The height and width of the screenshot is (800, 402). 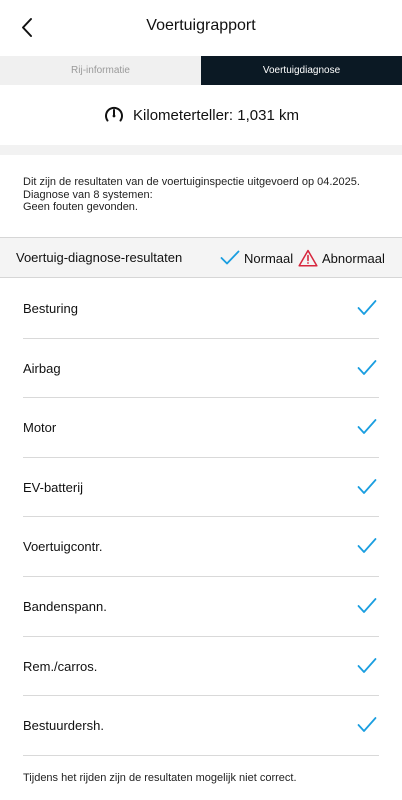 What do you see at coordinates (216, 115) in the screenshot?
I see `odometer-label: Kilometerteller: 1,031 km` at bounding box center [216, 115].